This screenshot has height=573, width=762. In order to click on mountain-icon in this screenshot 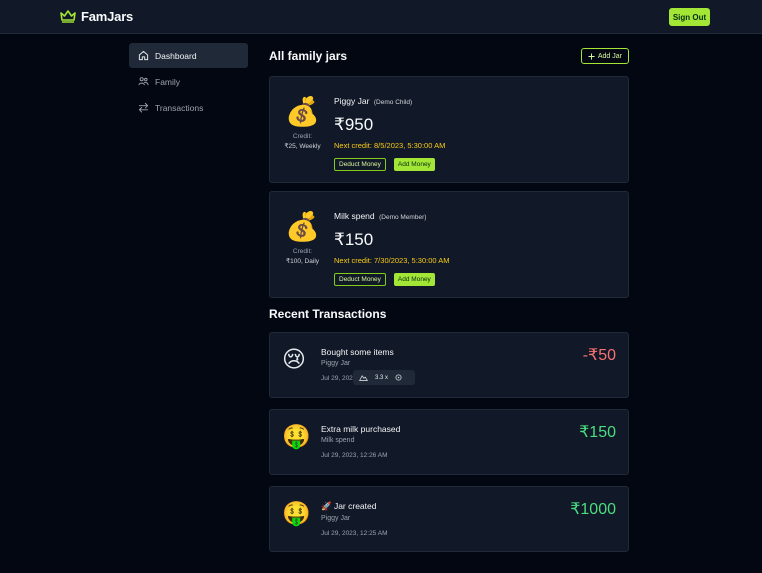, I will do `click(363, 378)`.